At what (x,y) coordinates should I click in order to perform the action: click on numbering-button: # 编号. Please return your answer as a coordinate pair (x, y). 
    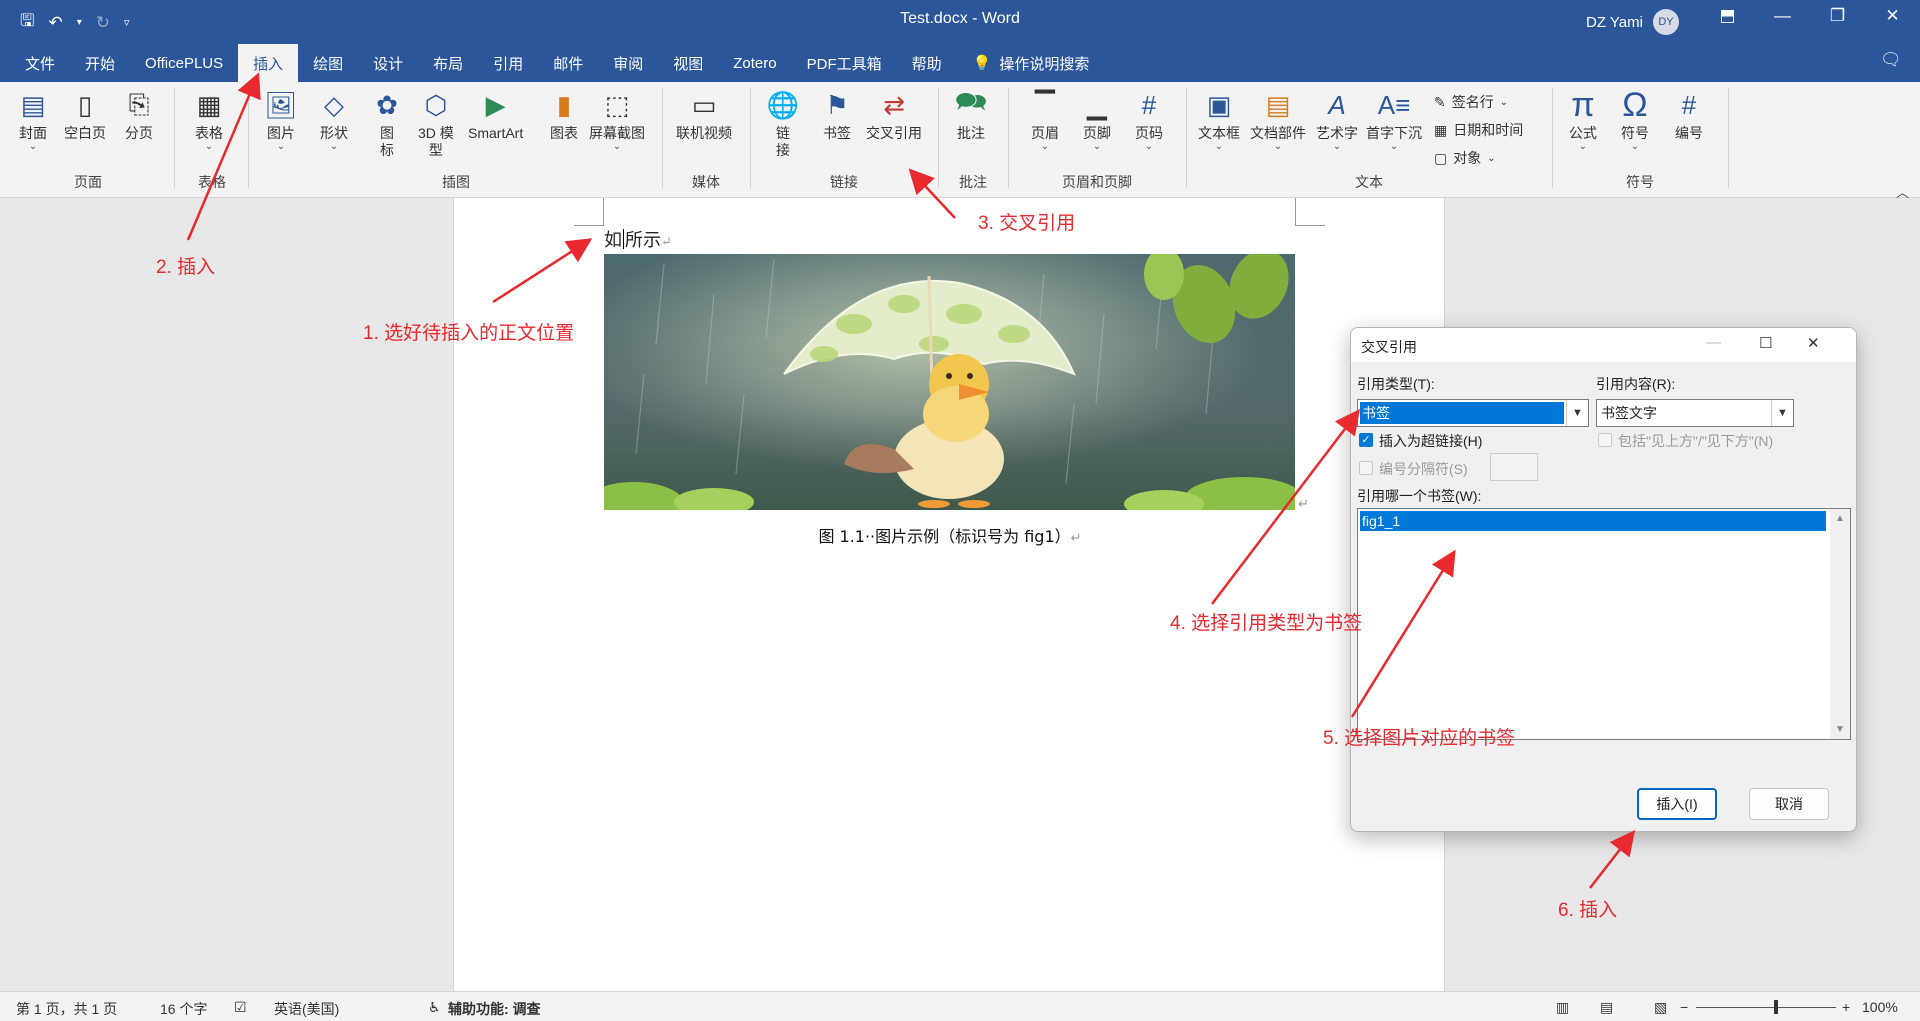
    Looking at the image, I should click on (1689, 115).